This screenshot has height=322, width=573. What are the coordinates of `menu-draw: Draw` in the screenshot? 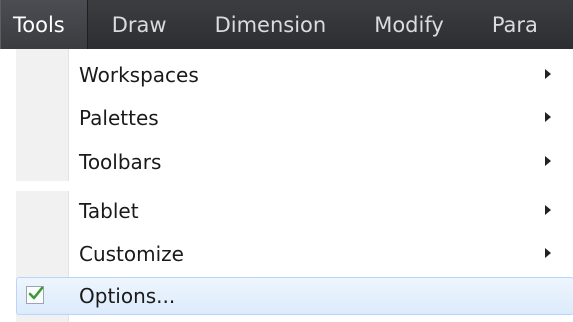 It's located at (139, 24).